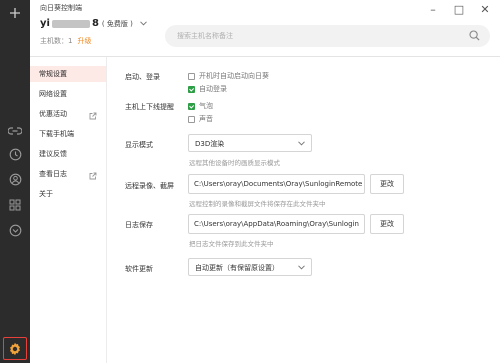 This screenshot has width=500, height=363. What do you see at coordinates (117, 23) in the screenshot?
I see `edition-label: ( 免费版 )` at bounding box center [117, 23].